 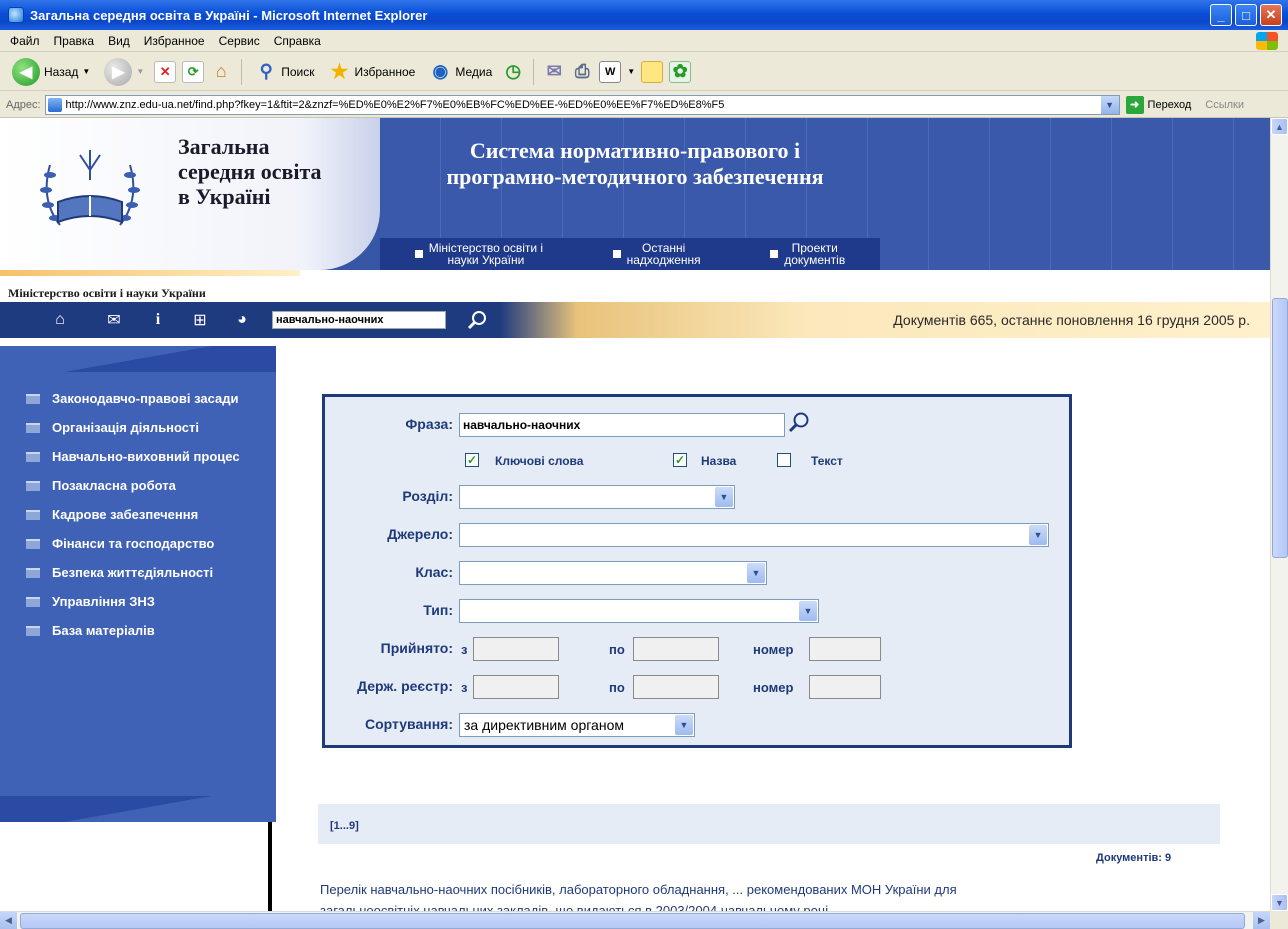 I want to click on title-checkbox: ✓, so click(x=680, y=460).